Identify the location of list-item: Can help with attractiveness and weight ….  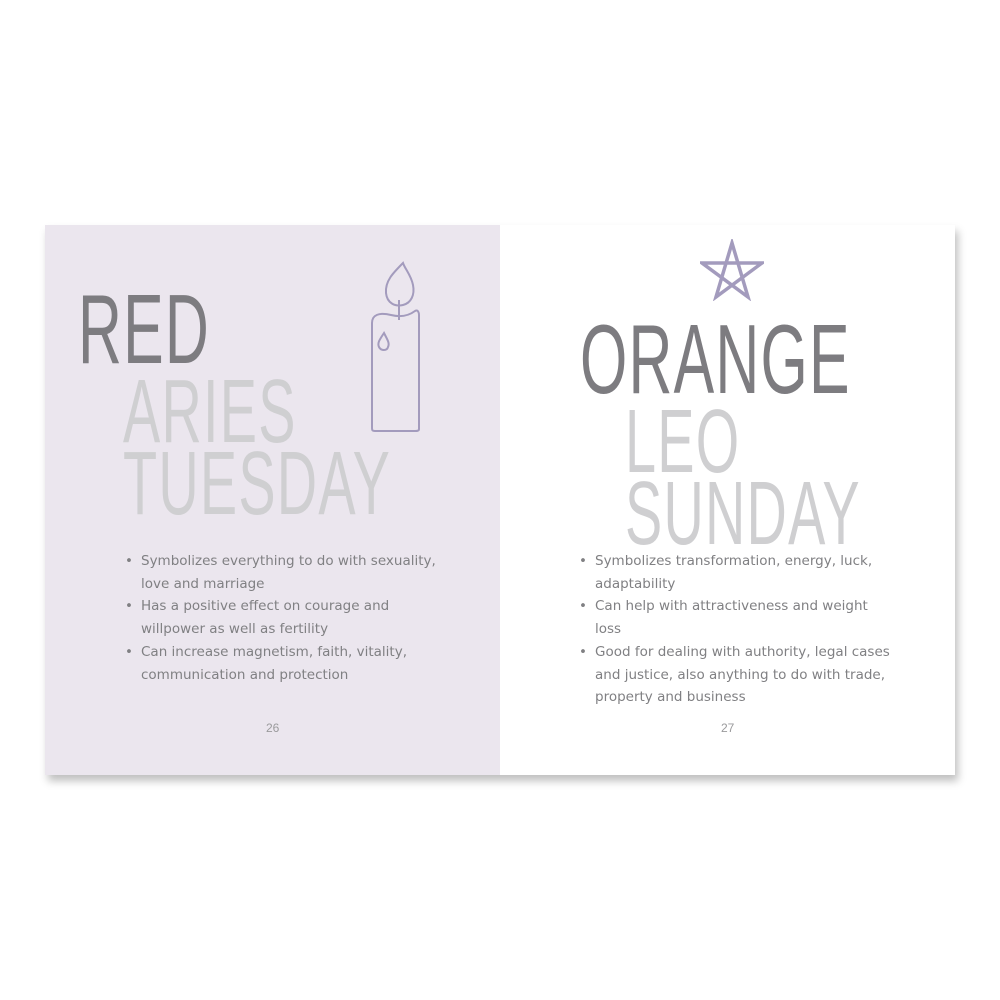
(737, 617).